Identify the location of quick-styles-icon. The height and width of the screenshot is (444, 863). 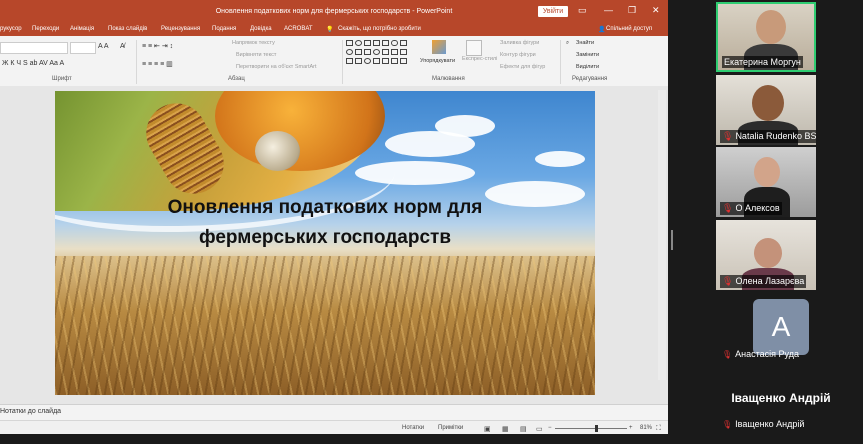
(474, 48).